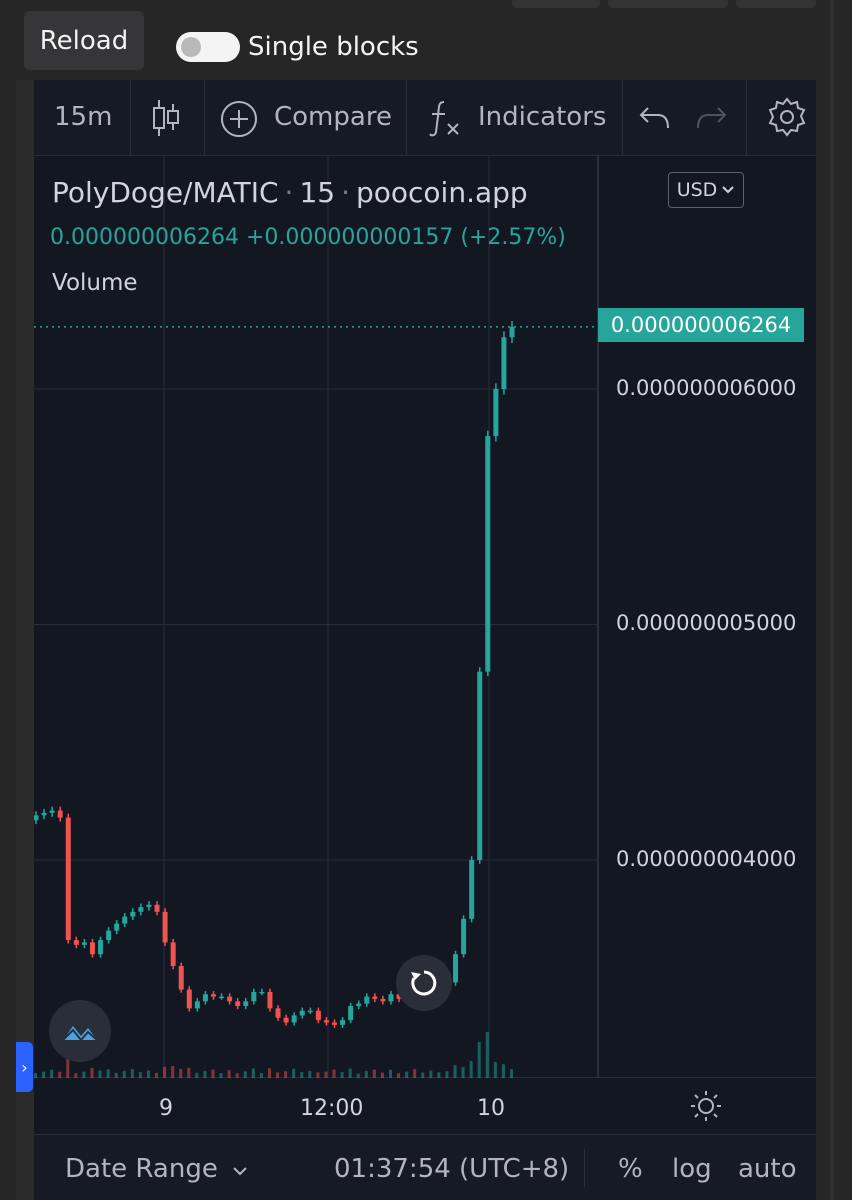 The image size is (852, 1200). Describe the element at coordinates (584, 1168) in the screenshot. I see `bottom-divider` at that location.